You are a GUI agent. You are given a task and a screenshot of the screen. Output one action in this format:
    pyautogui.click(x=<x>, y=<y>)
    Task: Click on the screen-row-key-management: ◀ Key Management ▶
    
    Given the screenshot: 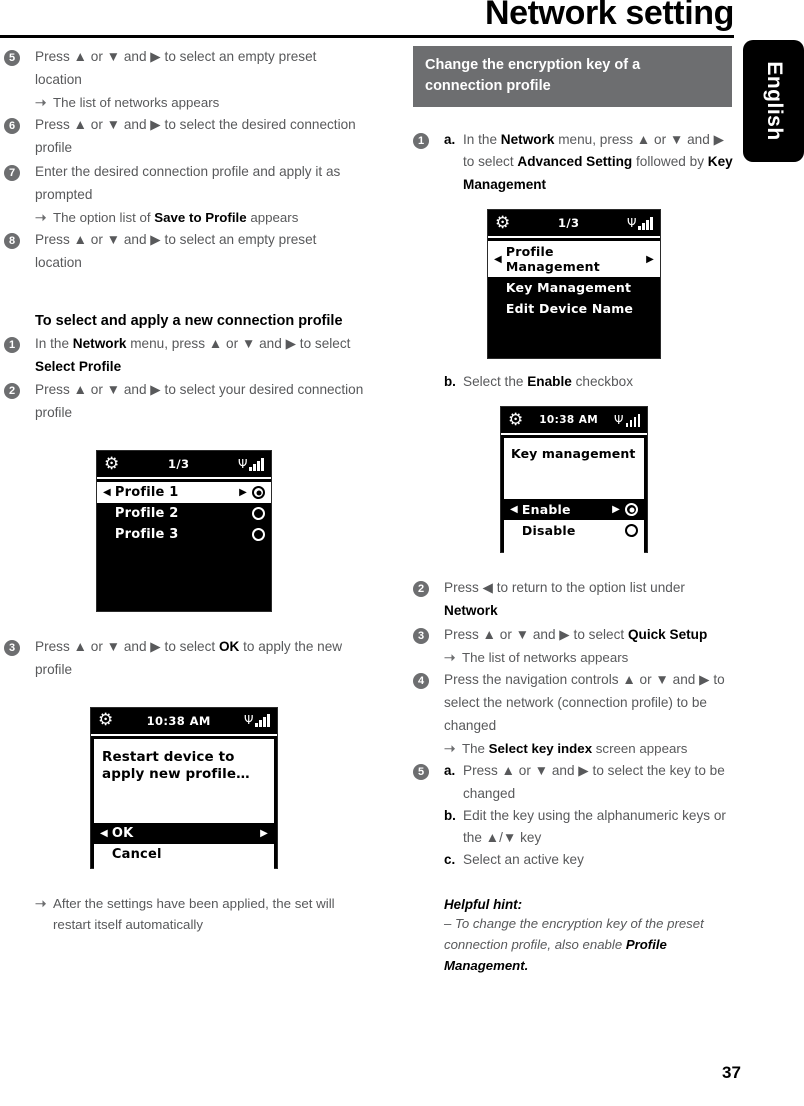 What is the action you would take?
    pyautogui.click(x=574, y=287)
    